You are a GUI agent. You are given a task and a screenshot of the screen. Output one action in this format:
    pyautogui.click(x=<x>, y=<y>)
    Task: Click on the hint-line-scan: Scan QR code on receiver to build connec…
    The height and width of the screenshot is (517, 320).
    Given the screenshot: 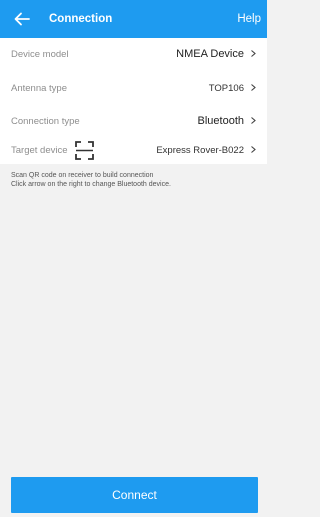 What is the action you would take?
    pyautogui.click(x=82, y=175)
    